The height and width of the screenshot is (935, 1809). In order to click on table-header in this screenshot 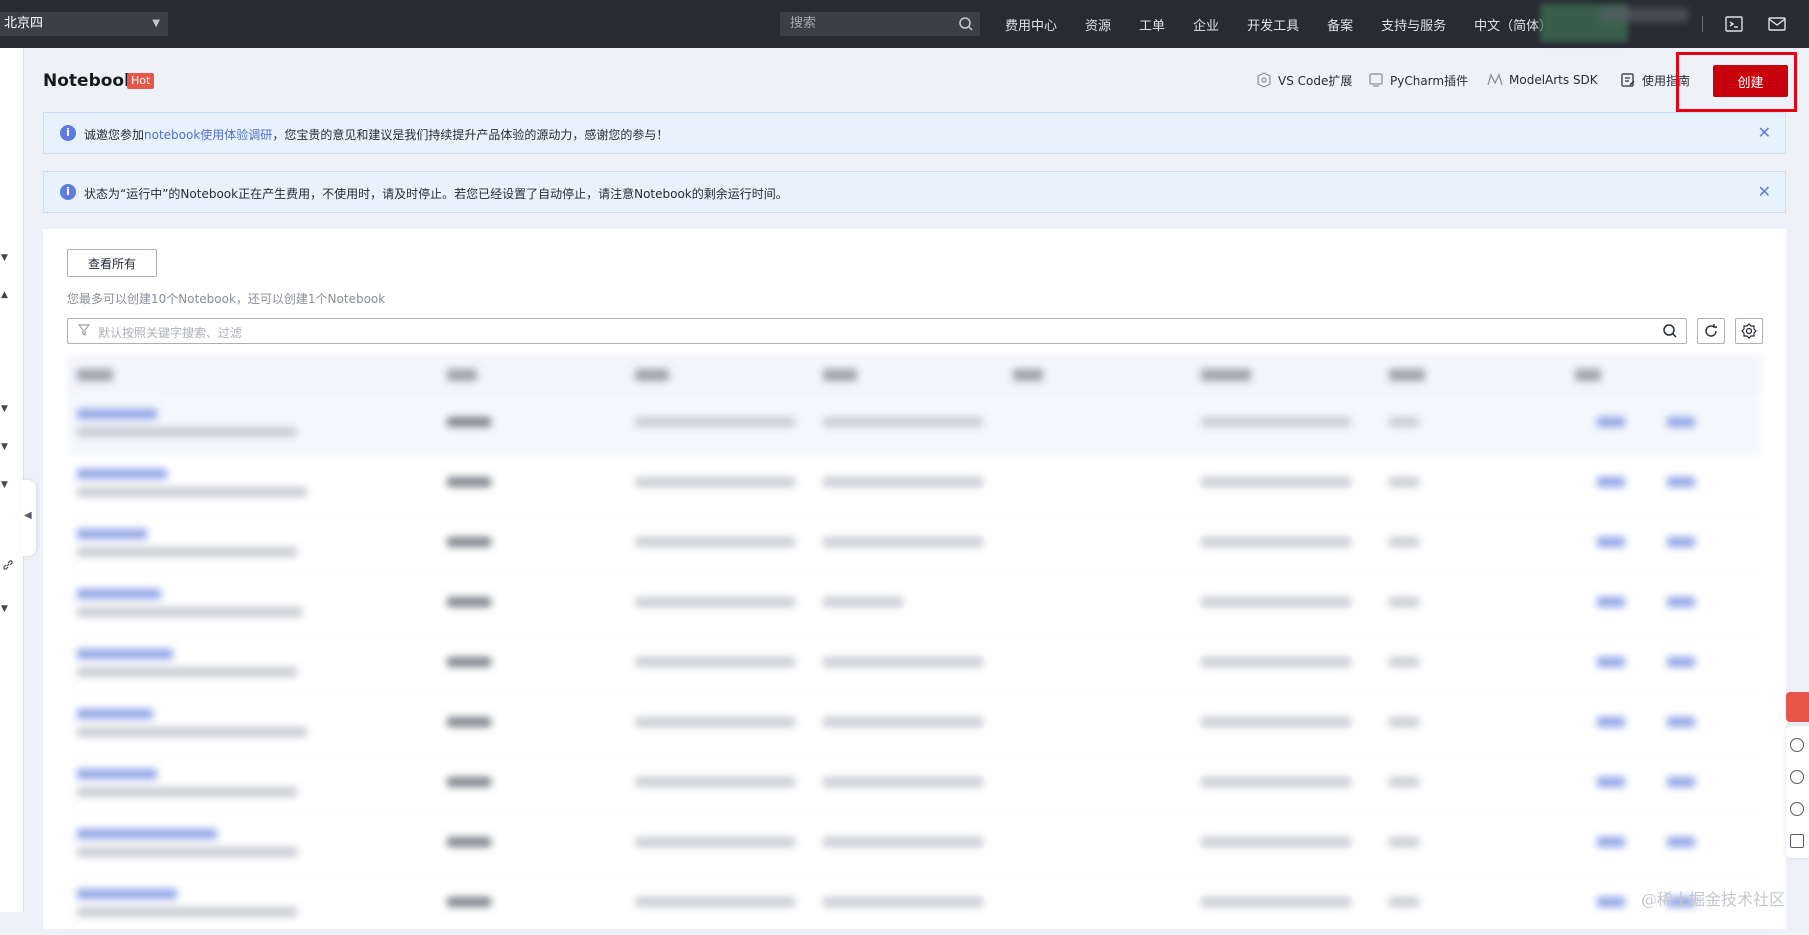, I will do `click(914, 375)`.